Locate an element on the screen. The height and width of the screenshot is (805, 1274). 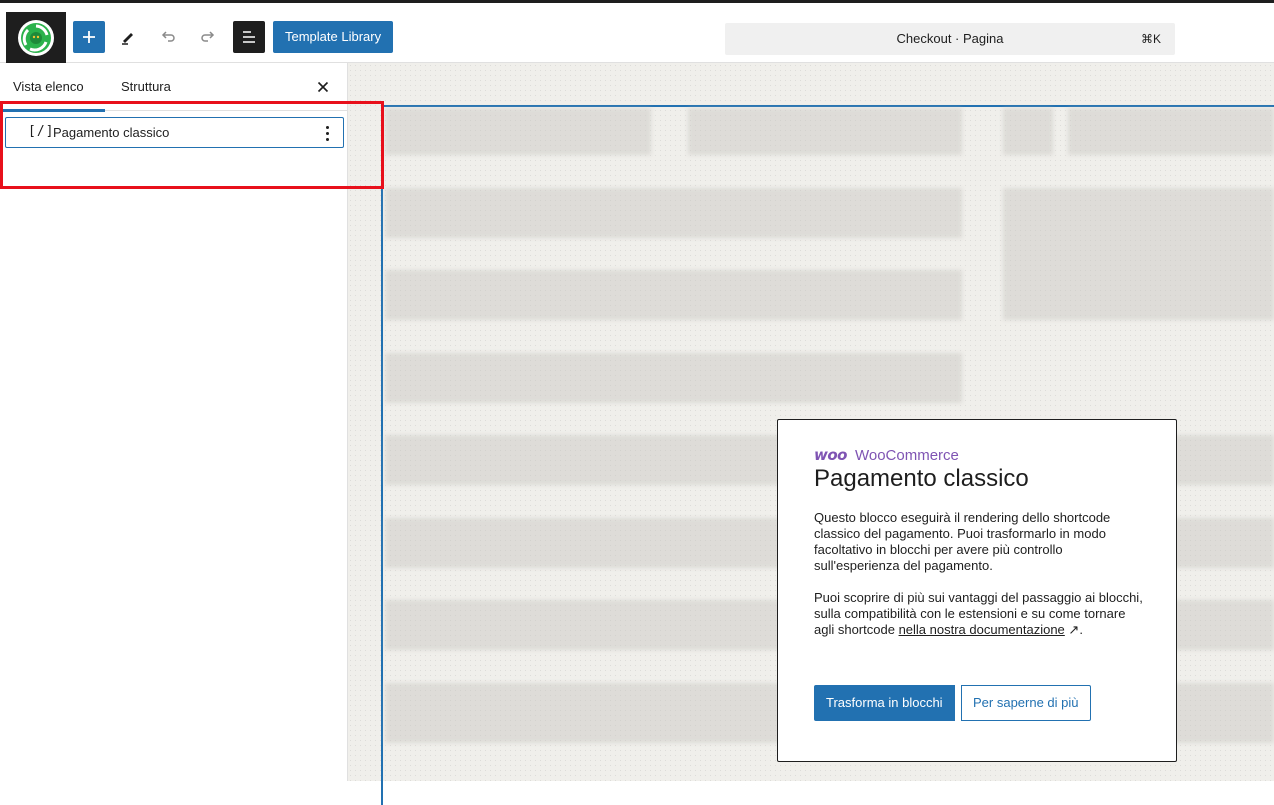
pencil-icon is located at coordinates (127, 39).